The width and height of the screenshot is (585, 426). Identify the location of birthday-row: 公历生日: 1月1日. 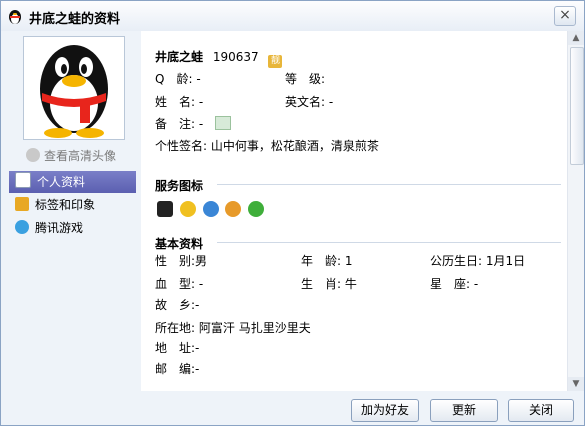
(477, 260).